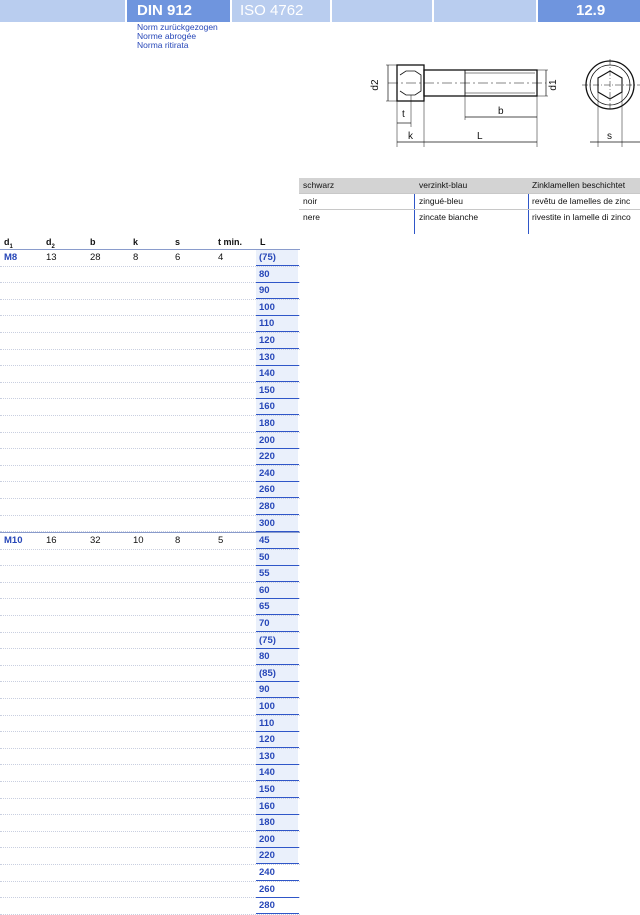 This screenshot has width=640, height=915. What do you see at coordinates (178, 541) in the screenshot?
I see `cell-s: 8` at bounding box center [178, 541].